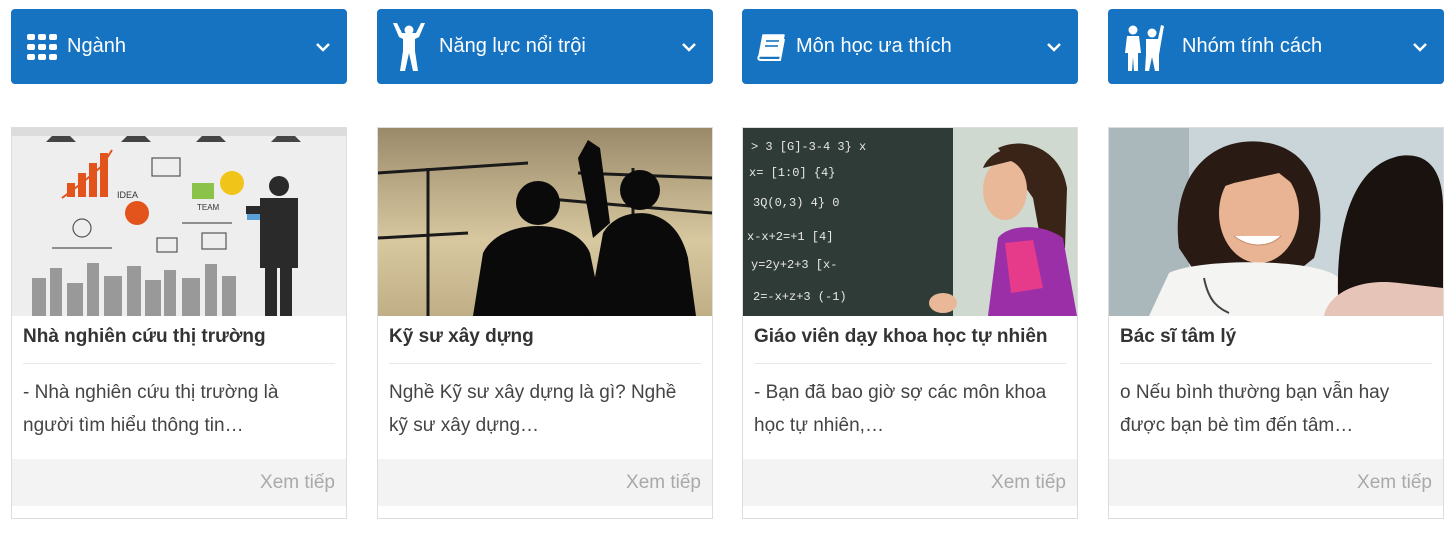  Describe the element at coordinates (409, 47) in the screenshot. I see `strongman-icon` at that location.